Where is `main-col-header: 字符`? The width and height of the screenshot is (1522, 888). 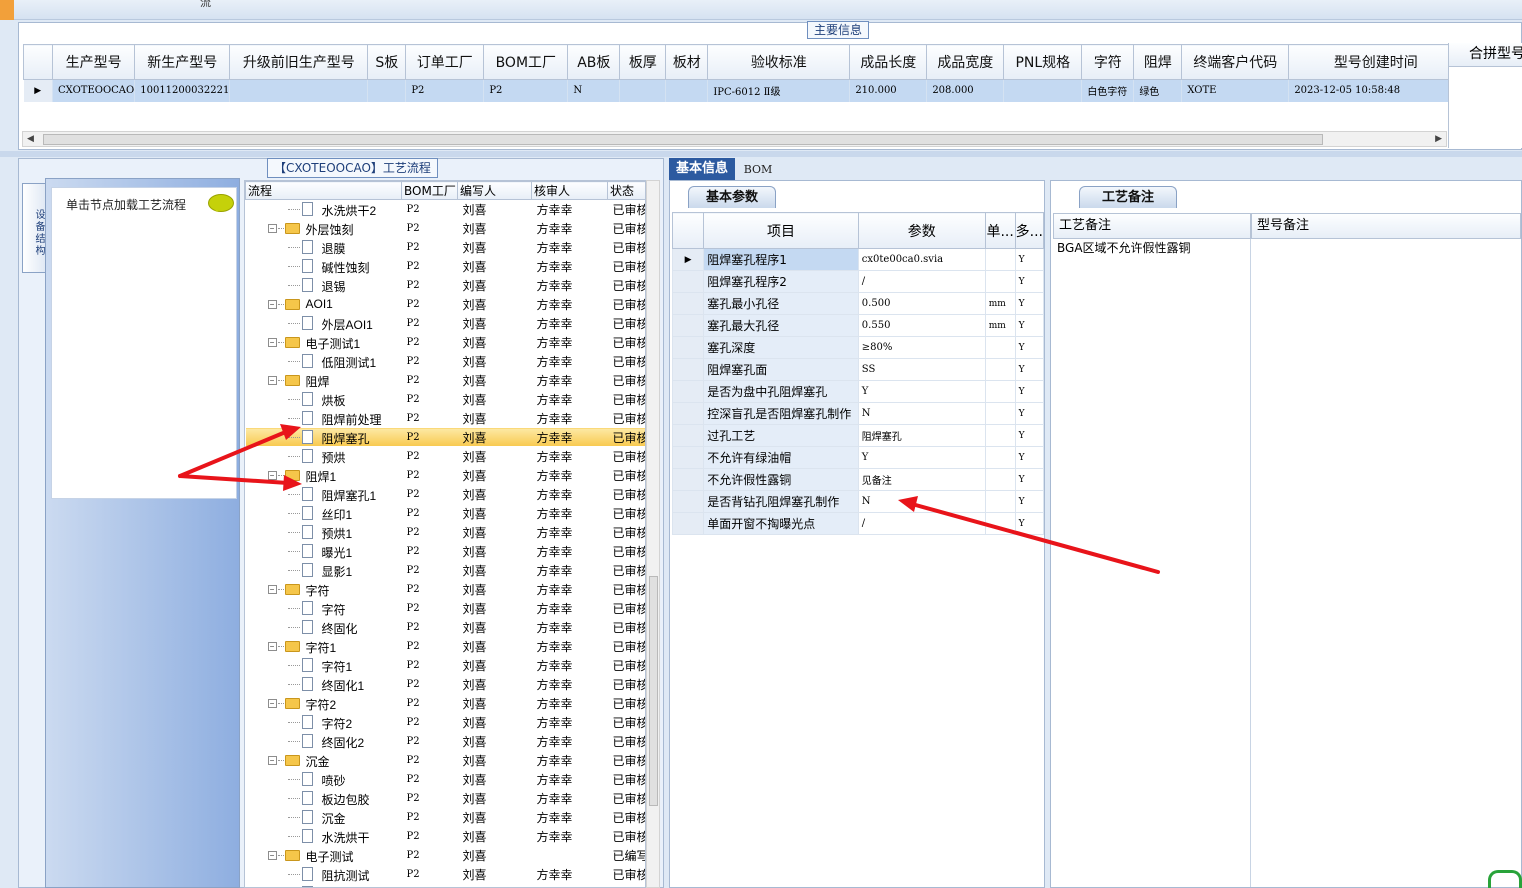
main-col-header: 字符 is located at coordinates (1108, 62).